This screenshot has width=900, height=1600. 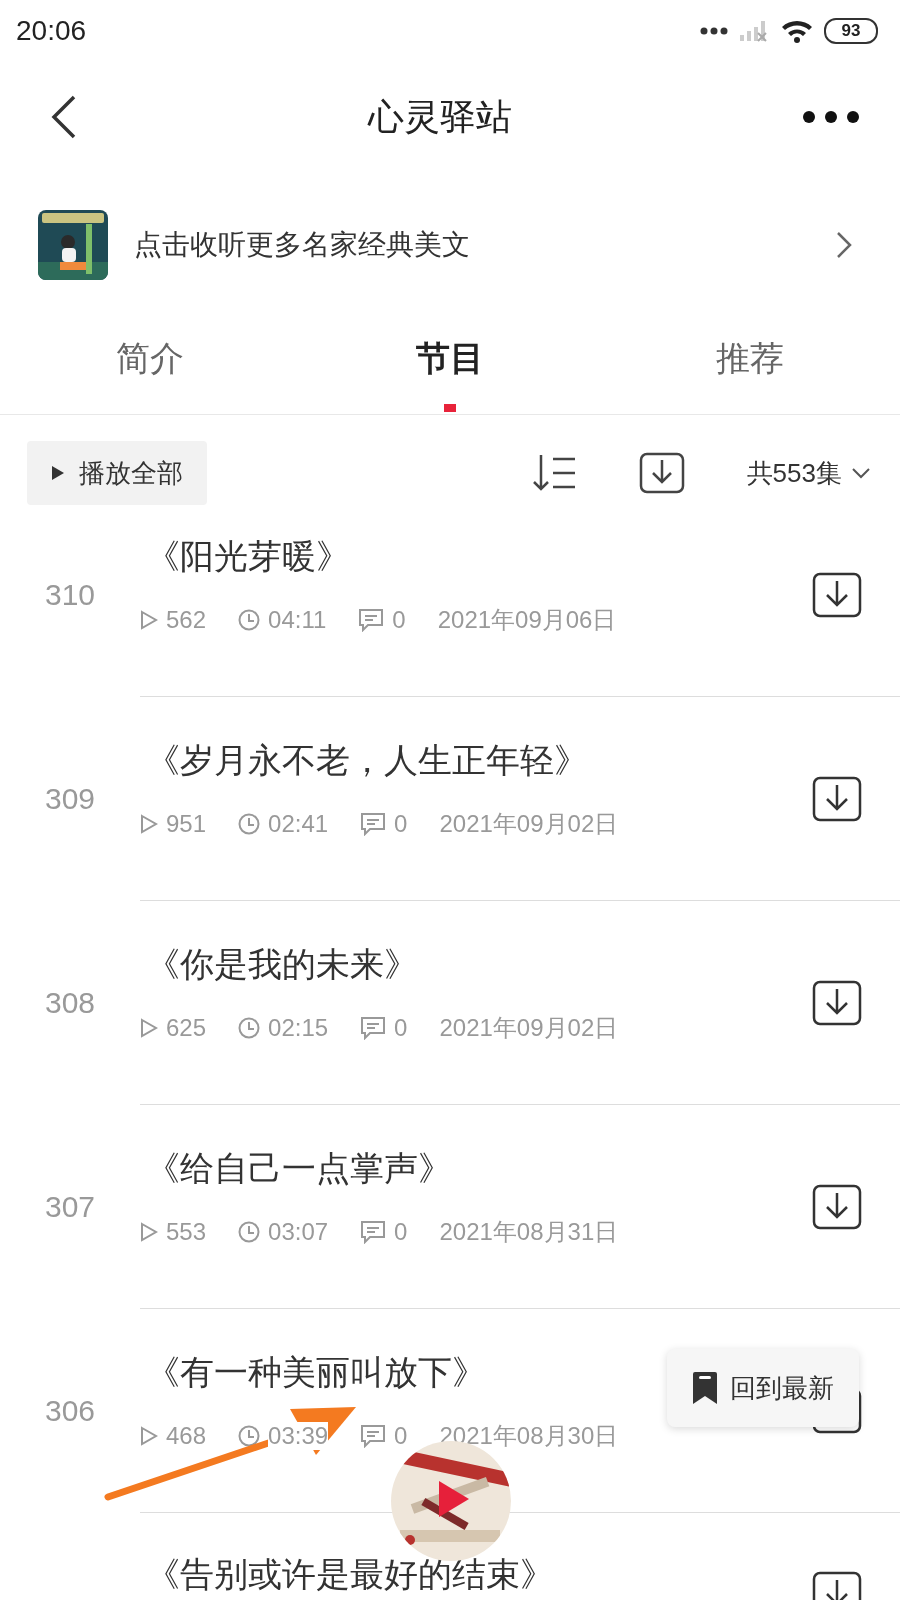 What do you see at coordinates (754, 31) in the screenshot?
I see `signal-icon` at bounding box center [754, 31].